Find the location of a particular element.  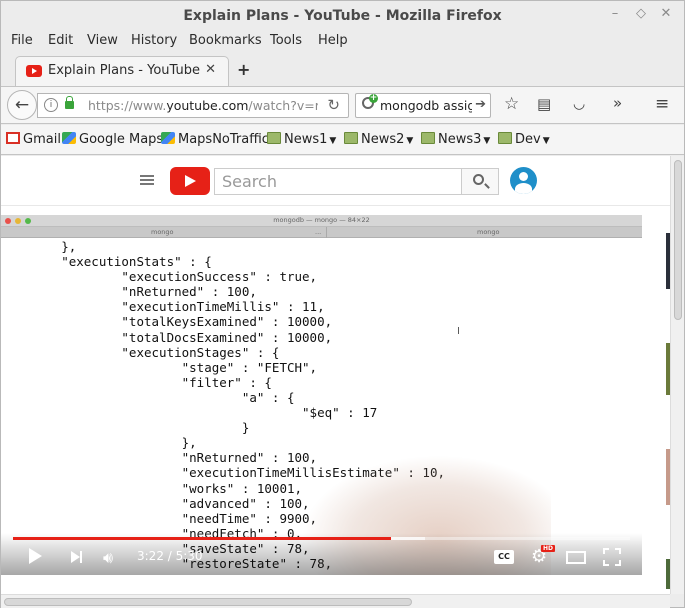

menu-edit: Edit is located at coordinates (60, 40).